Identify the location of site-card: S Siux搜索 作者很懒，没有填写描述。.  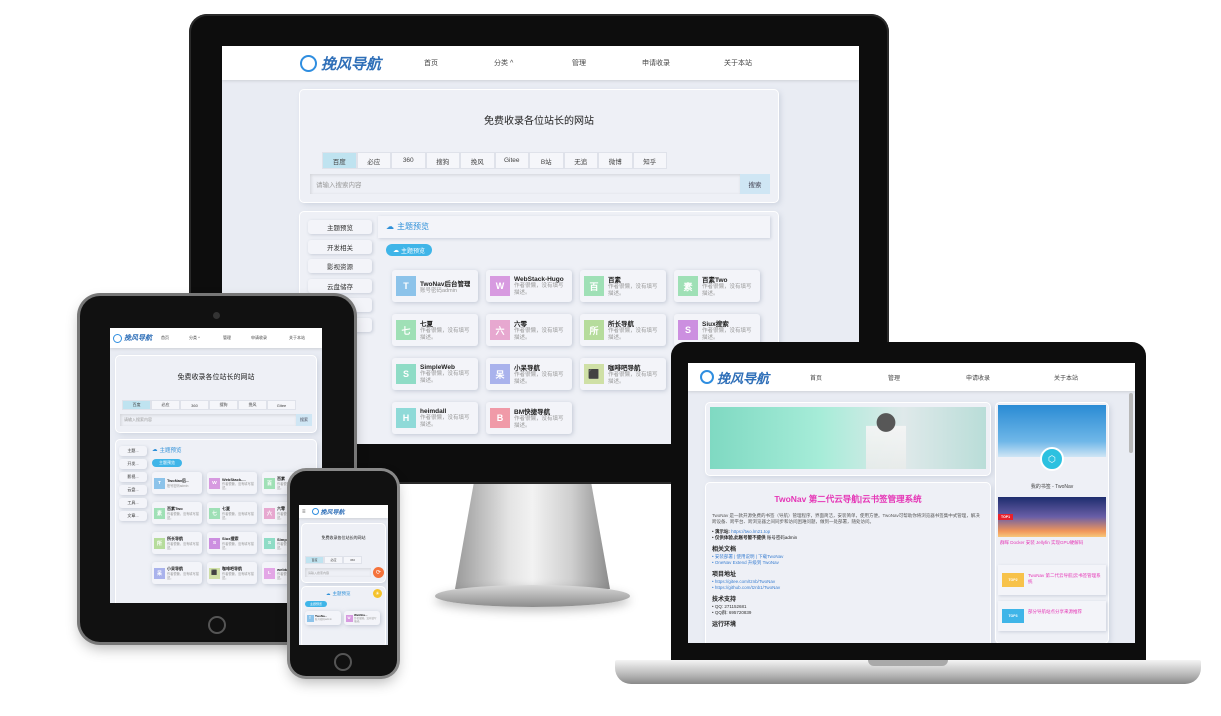
(232, 543).